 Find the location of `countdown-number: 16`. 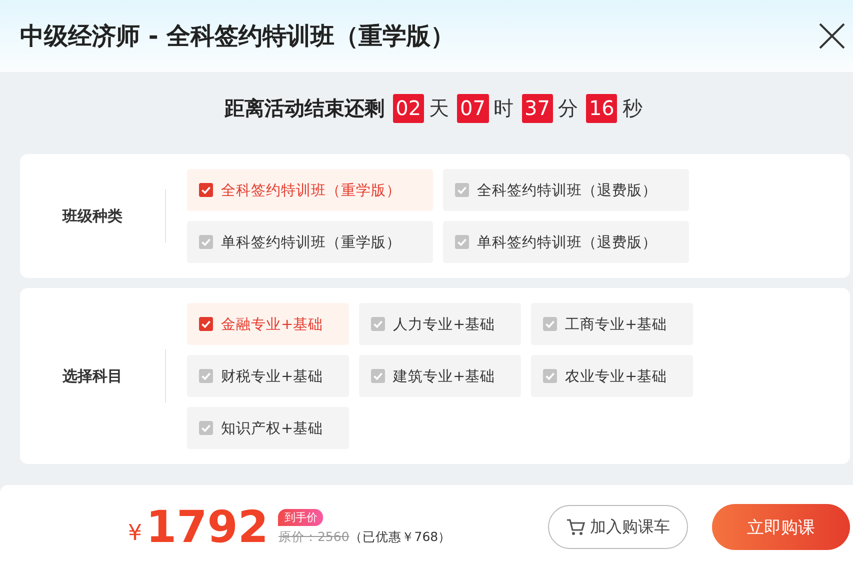

countdown-number: 16 is located at coordinates (602, 108).